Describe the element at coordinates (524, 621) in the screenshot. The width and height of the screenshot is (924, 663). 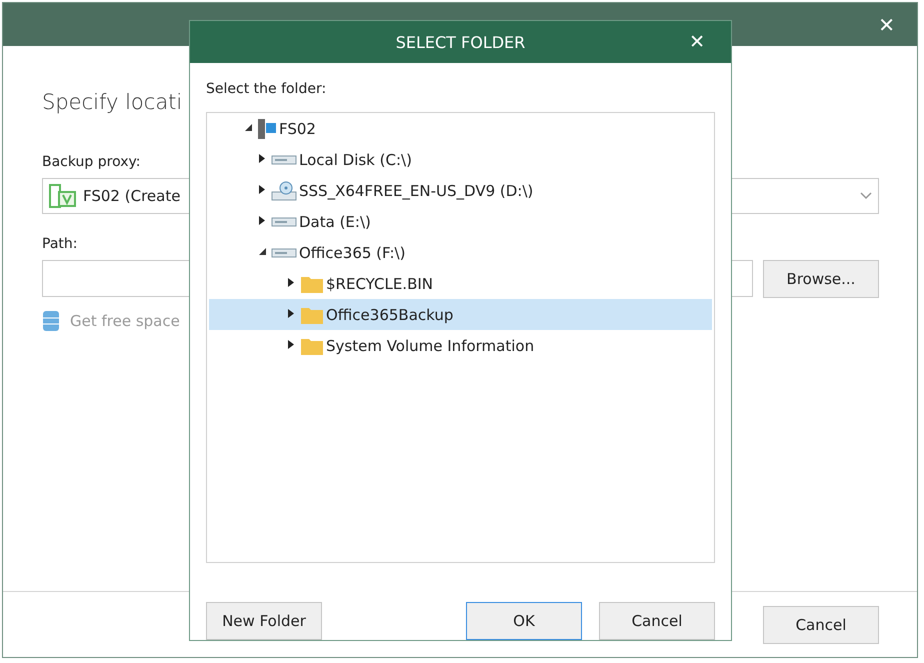
I see `dialog-button: OK` at that location.